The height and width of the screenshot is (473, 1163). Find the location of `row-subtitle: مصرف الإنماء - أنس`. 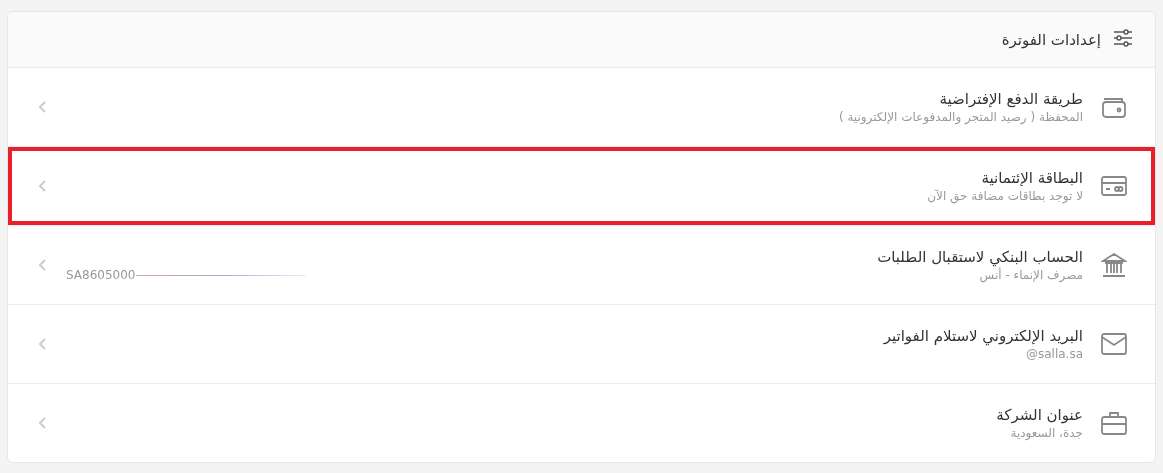

row-subtitle: مصرف الإنماء - أنس is located at coordinates (1031, 275).